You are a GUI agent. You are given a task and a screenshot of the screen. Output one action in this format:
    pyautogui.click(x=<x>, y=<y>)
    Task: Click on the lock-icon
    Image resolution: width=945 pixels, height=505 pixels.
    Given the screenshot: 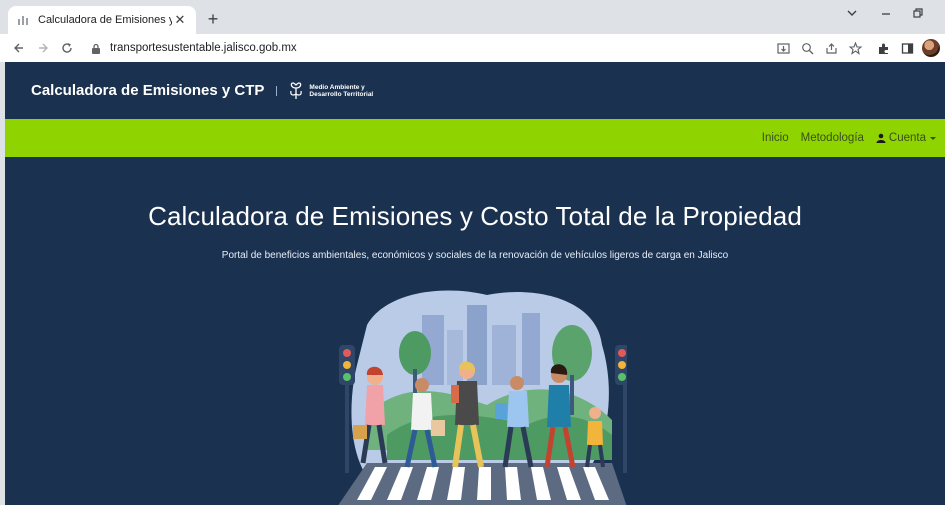 What is the action you would take?
    pyautogui.click(x=96, y=48)
    